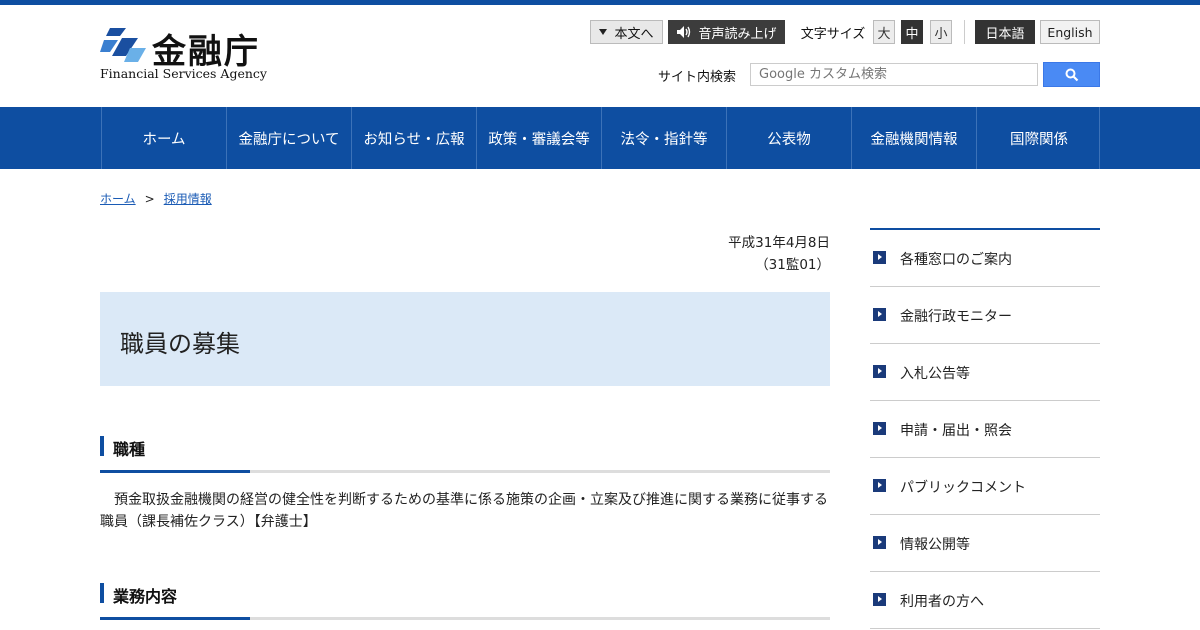 The image size is (1200, 630). What do you see at coordinates (884, 32) in the screenshot?
I see `font-size-large-button: 大` at bounding box center [884, 32].